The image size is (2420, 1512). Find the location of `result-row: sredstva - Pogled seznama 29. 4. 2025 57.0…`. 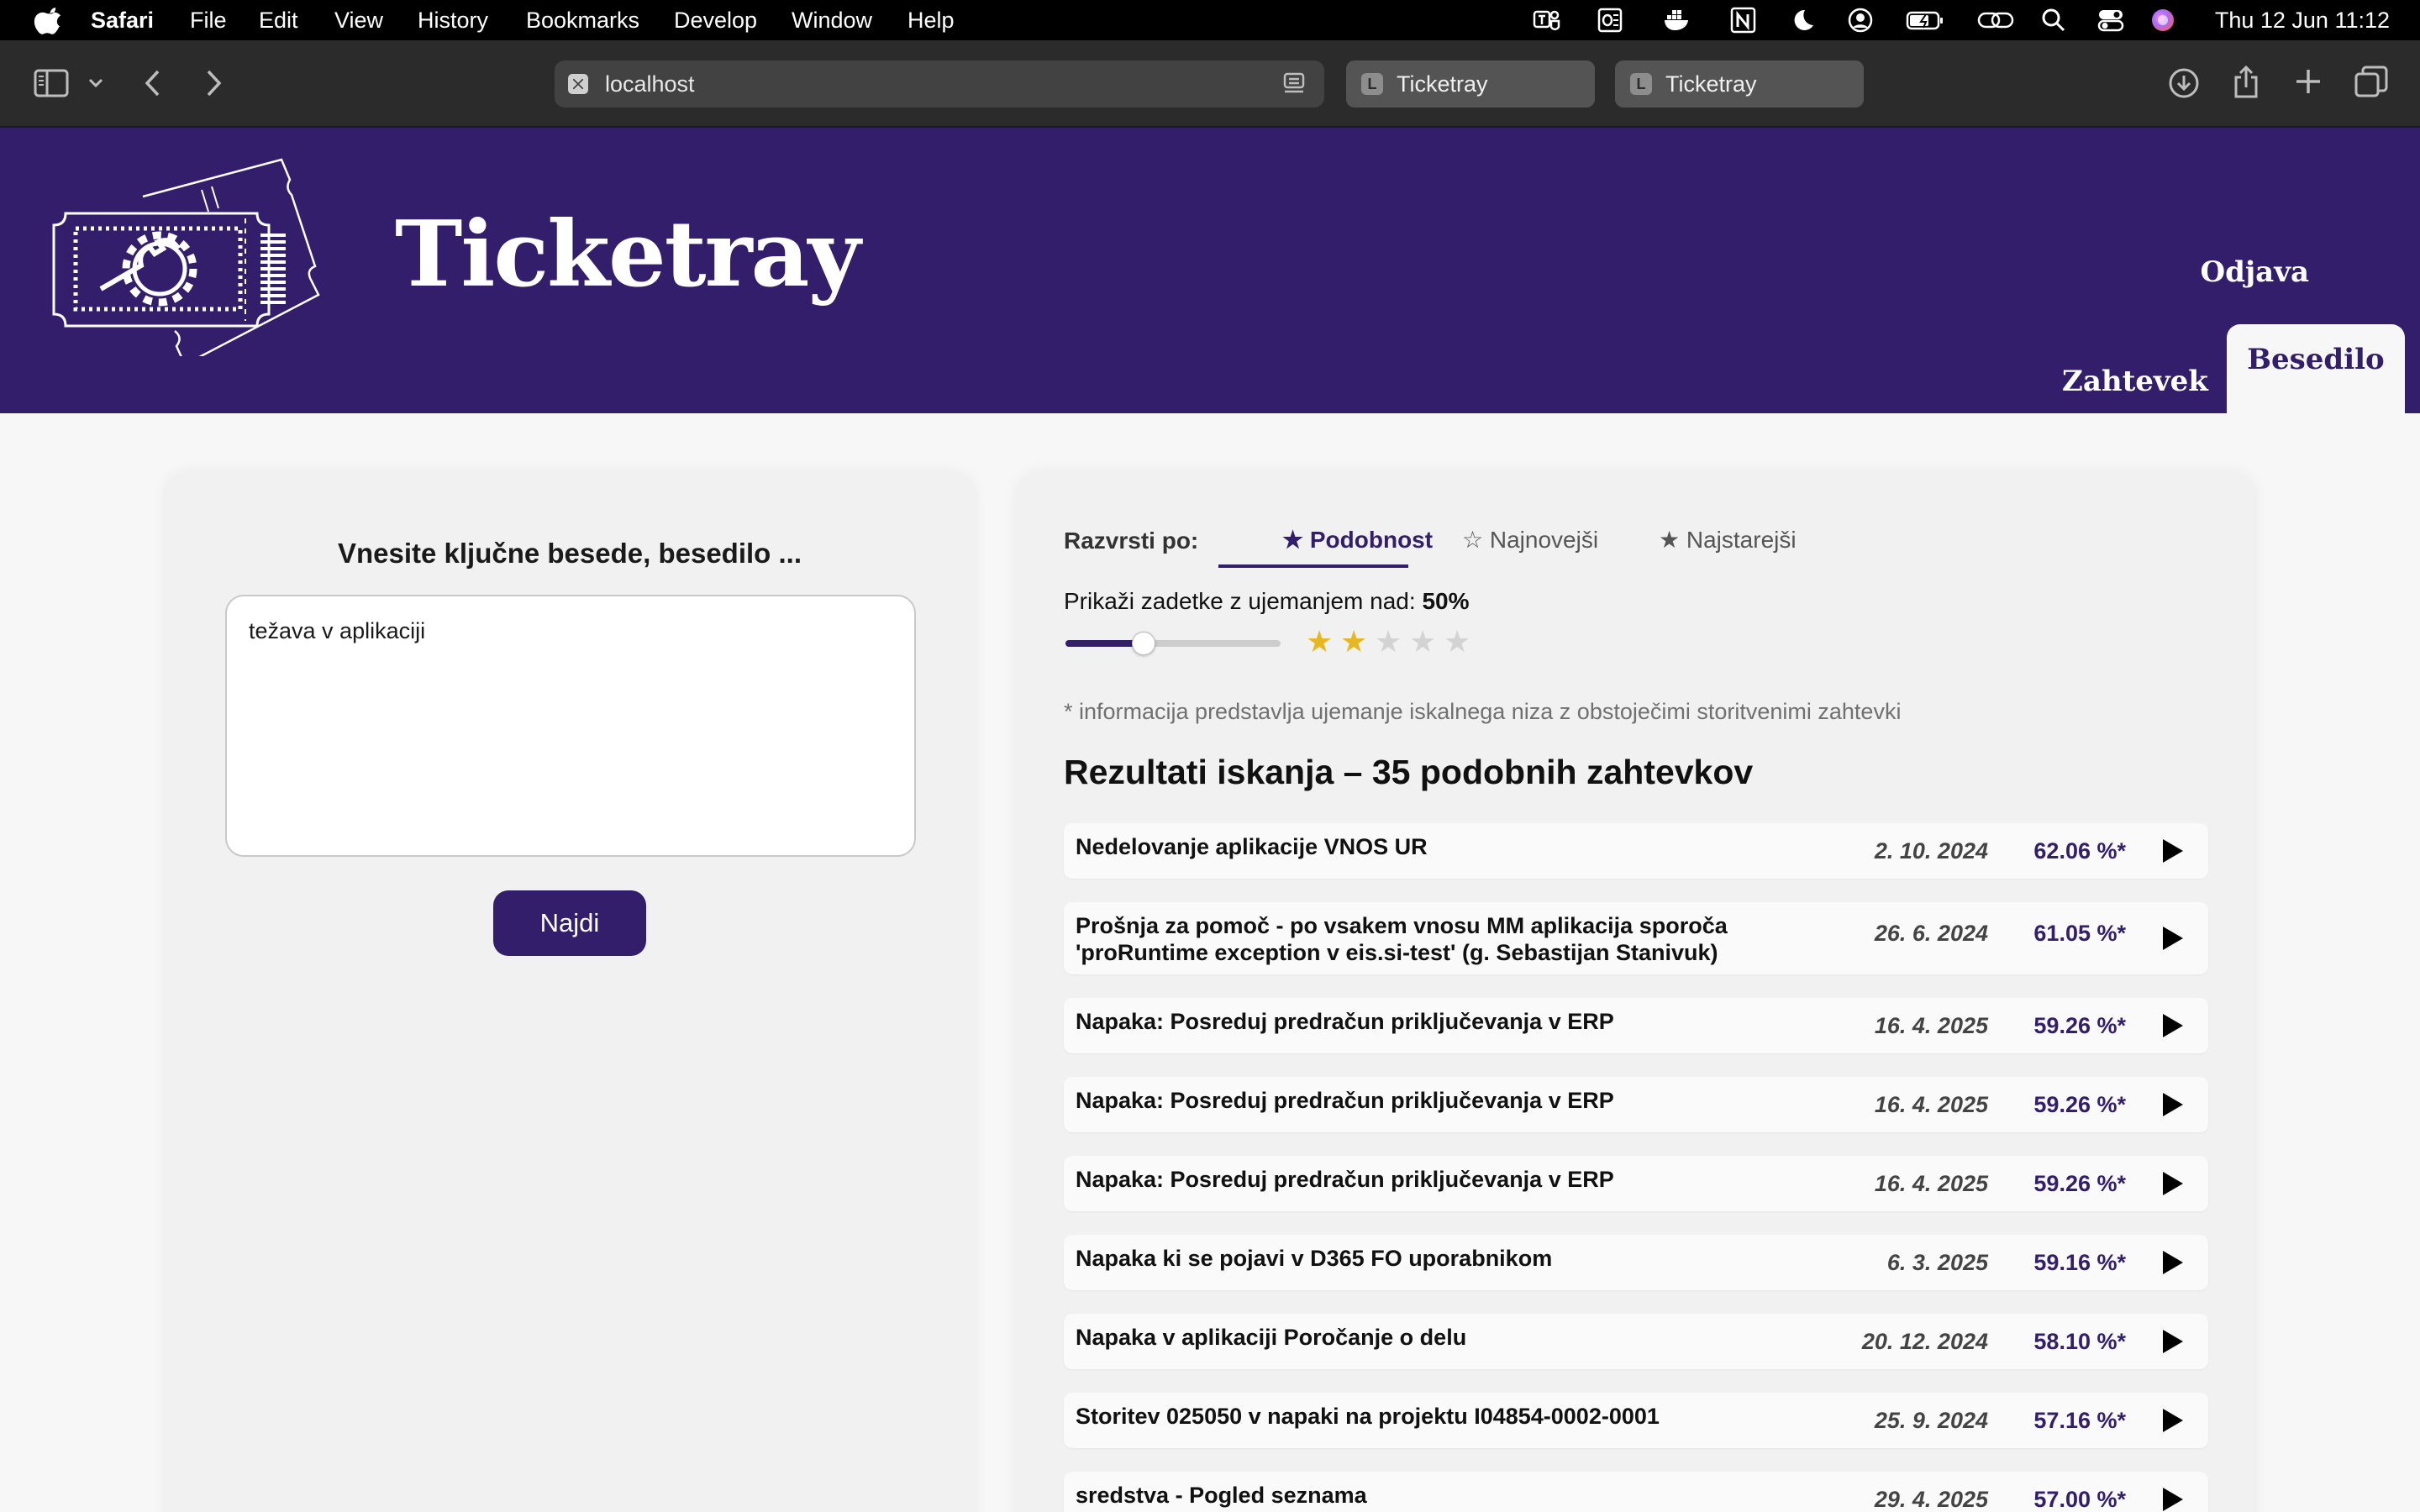

result-row: sredstva - Pogled seznama 29. 4. 2025 57.0… is located at coordinates (1636, 1492).